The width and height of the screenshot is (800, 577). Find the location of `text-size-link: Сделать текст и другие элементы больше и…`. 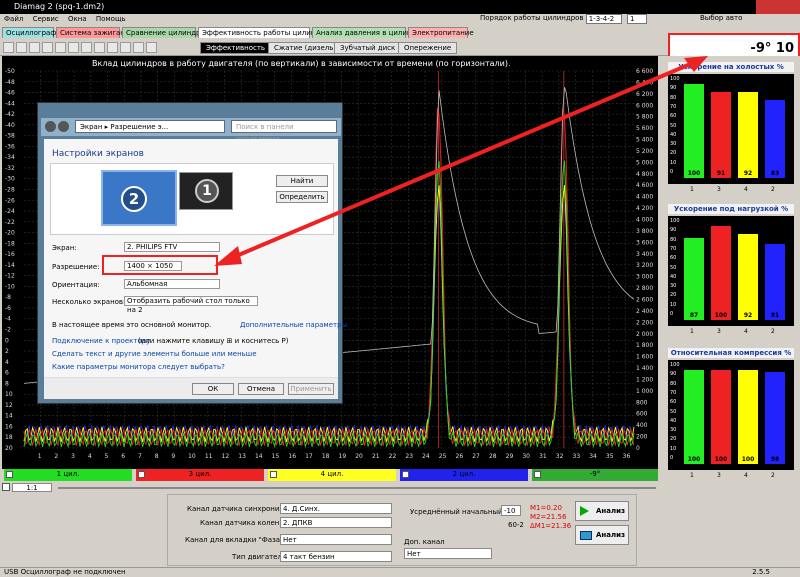

text-size-link: Сделать текст и другие элементы больше и… is located at coordinates (154, 354).